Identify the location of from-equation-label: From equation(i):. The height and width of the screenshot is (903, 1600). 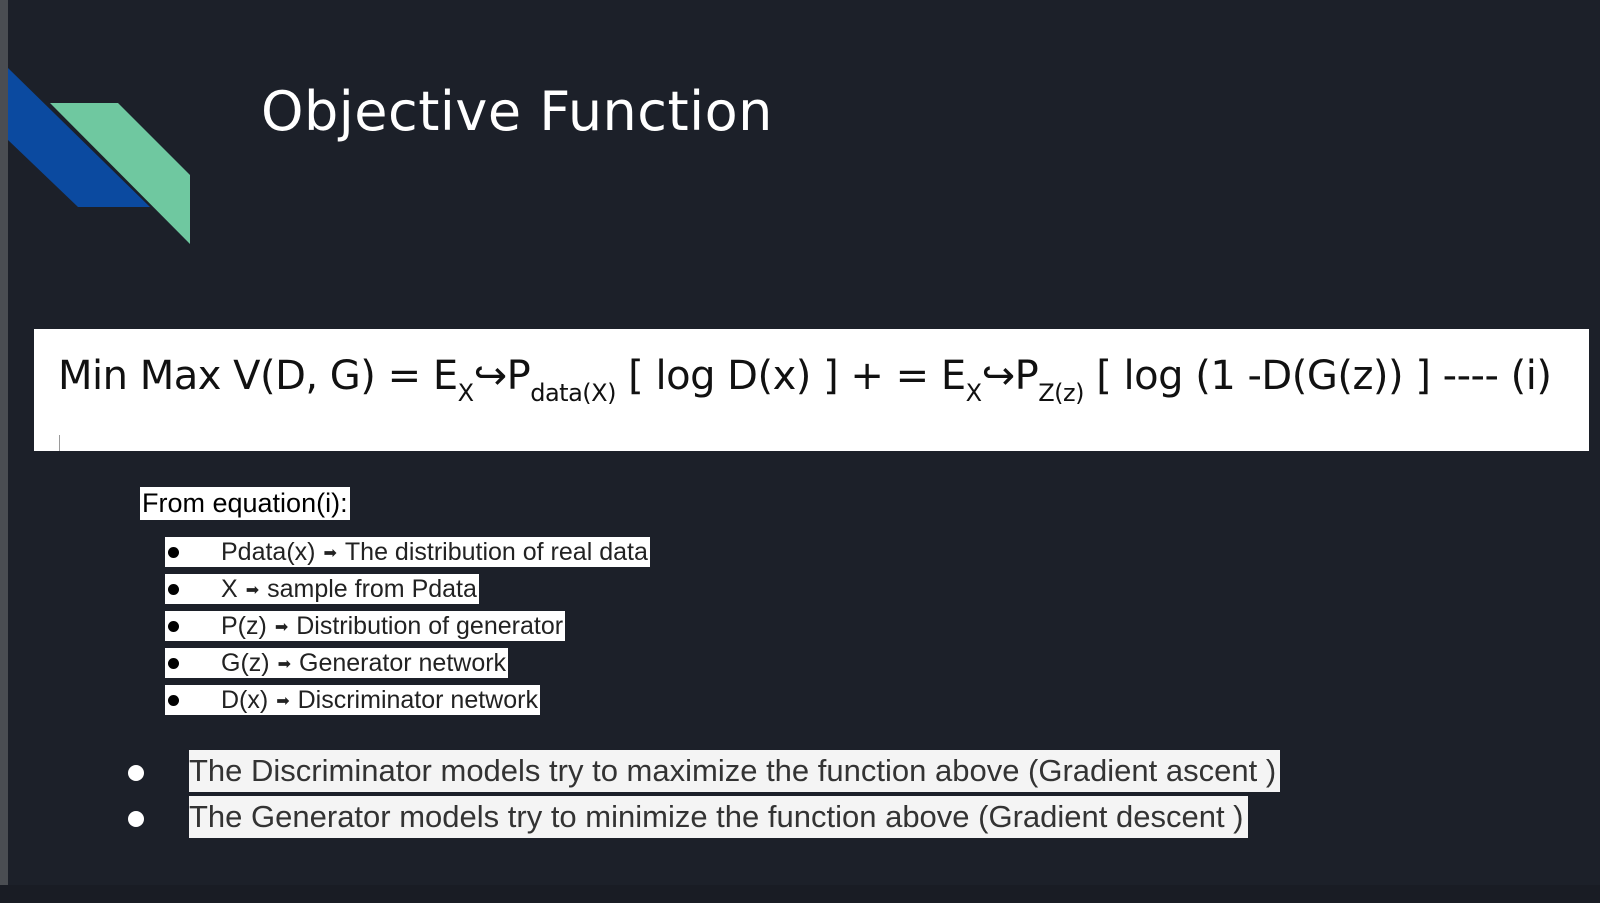
(245, 503).